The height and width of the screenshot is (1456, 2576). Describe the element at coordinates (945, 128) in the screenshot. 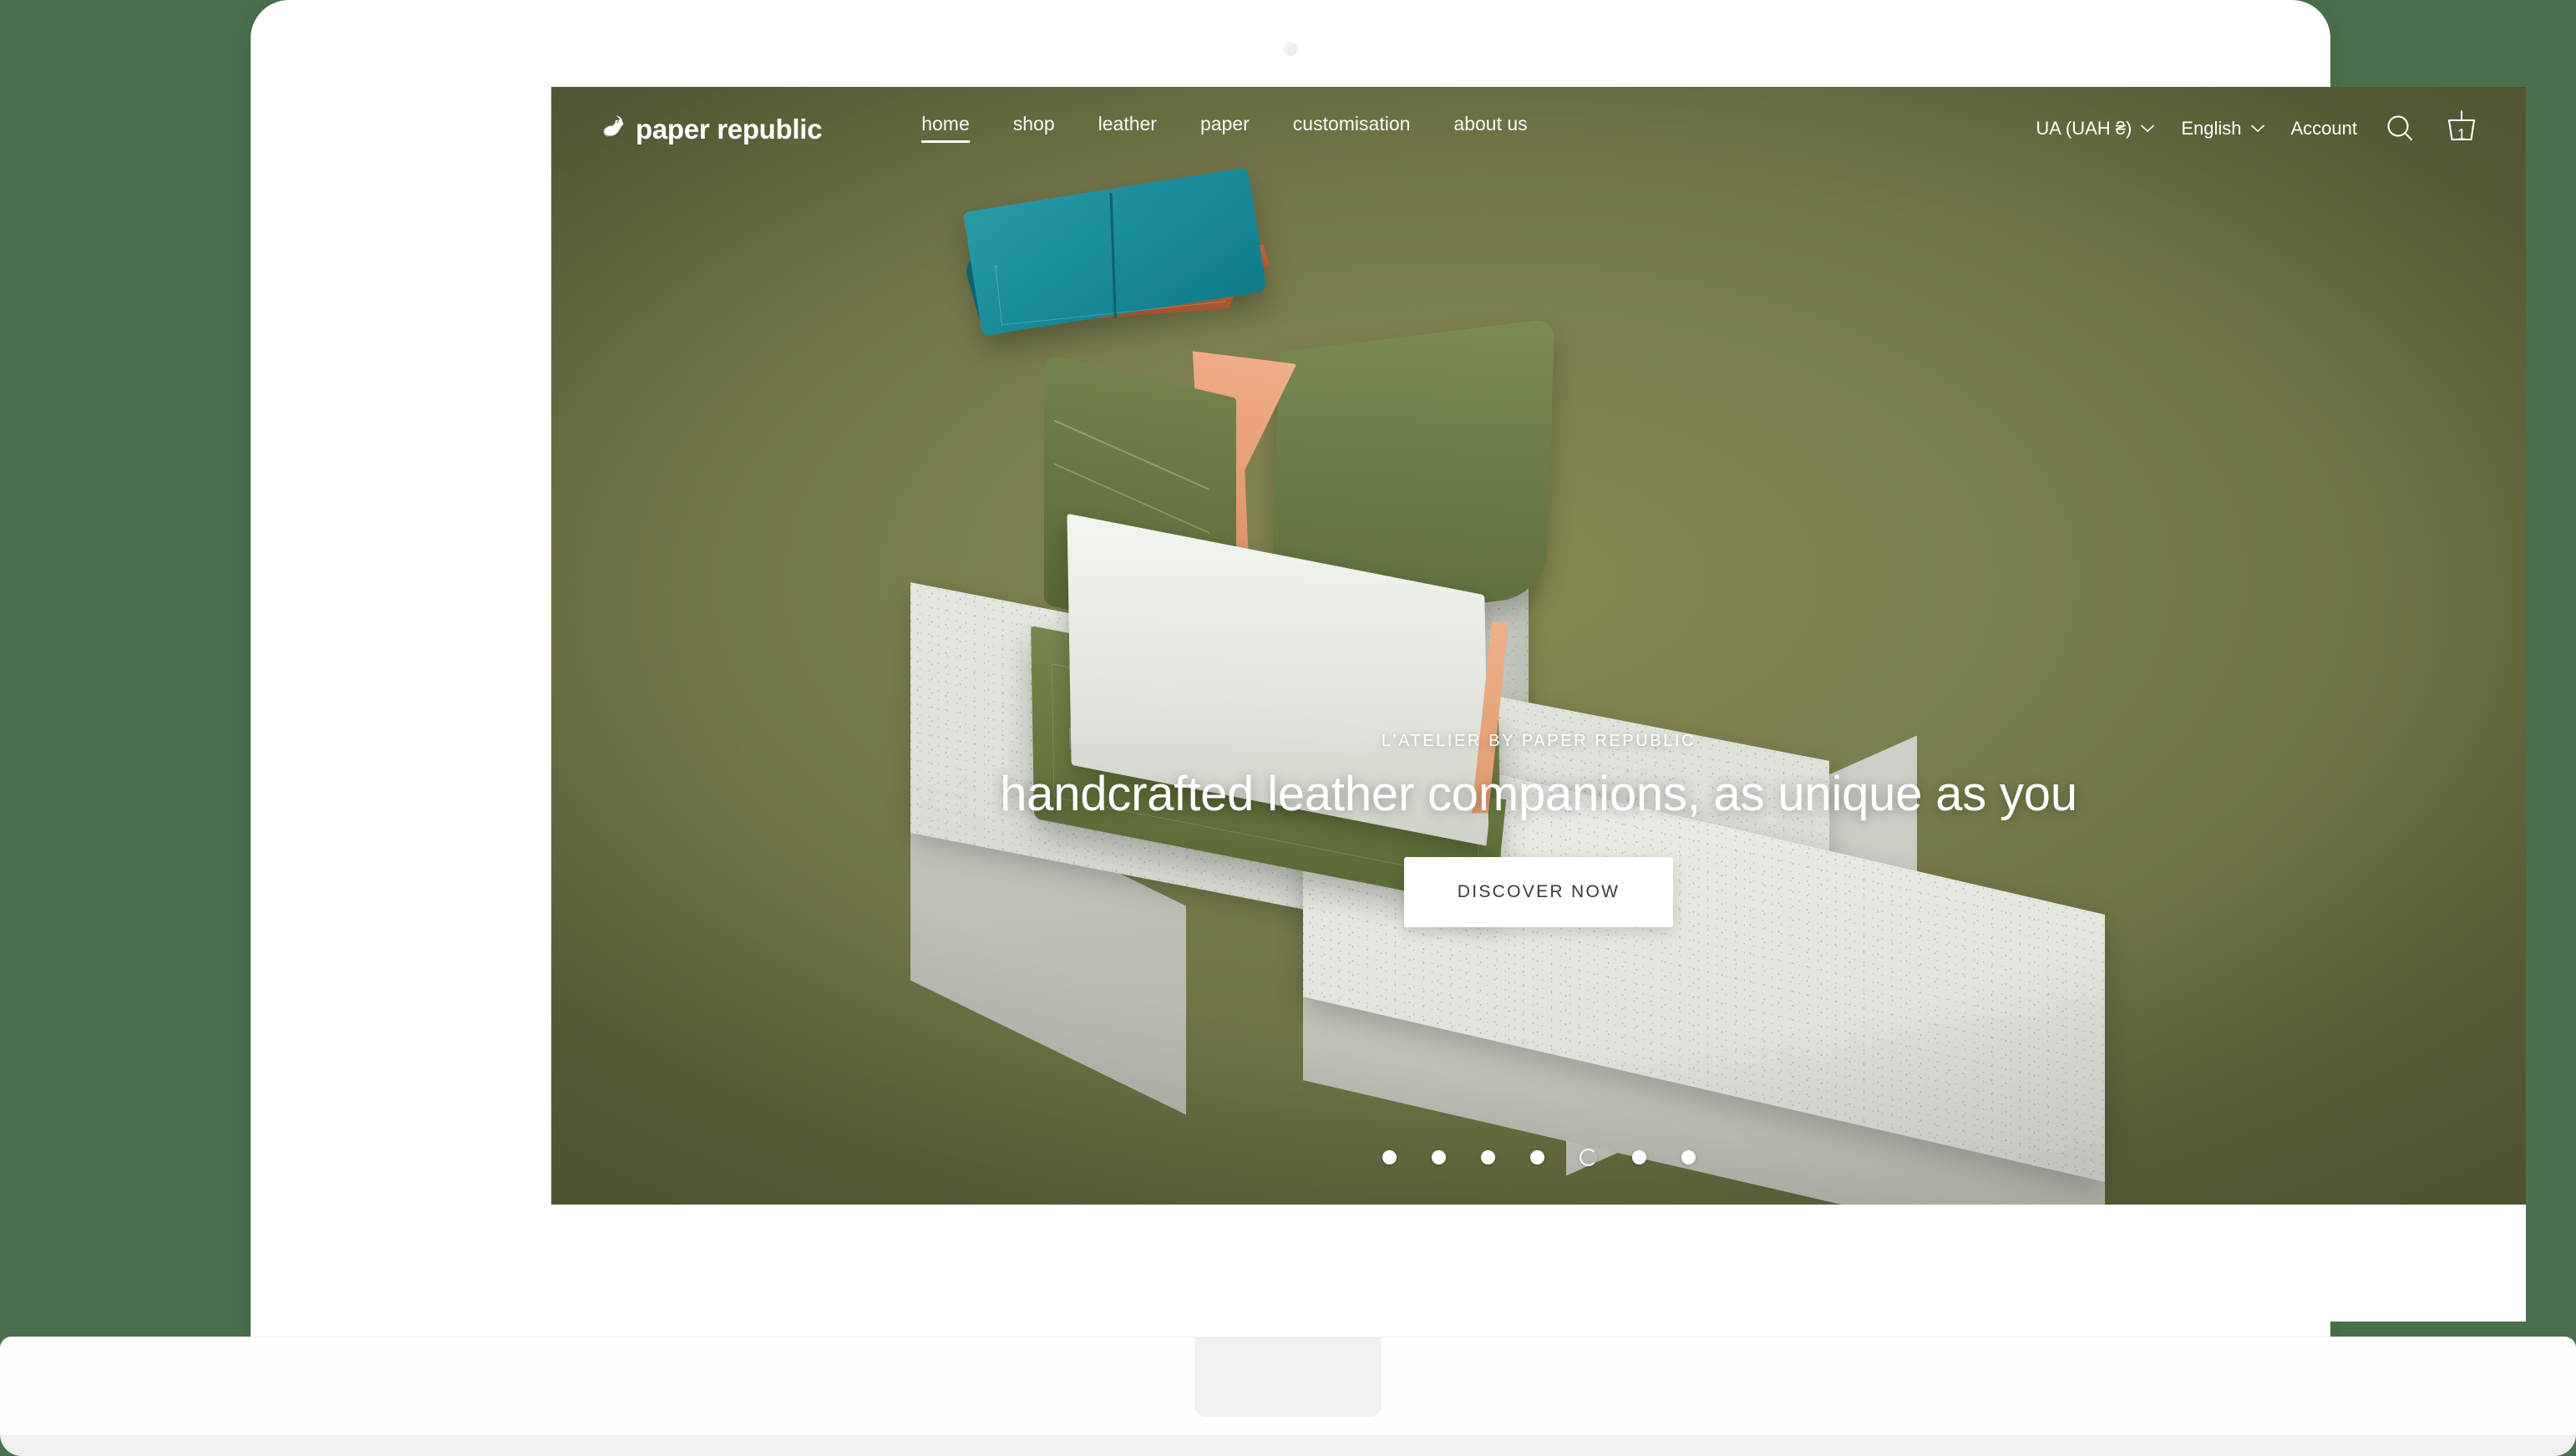

I see `nav-item-home: home` at that location.